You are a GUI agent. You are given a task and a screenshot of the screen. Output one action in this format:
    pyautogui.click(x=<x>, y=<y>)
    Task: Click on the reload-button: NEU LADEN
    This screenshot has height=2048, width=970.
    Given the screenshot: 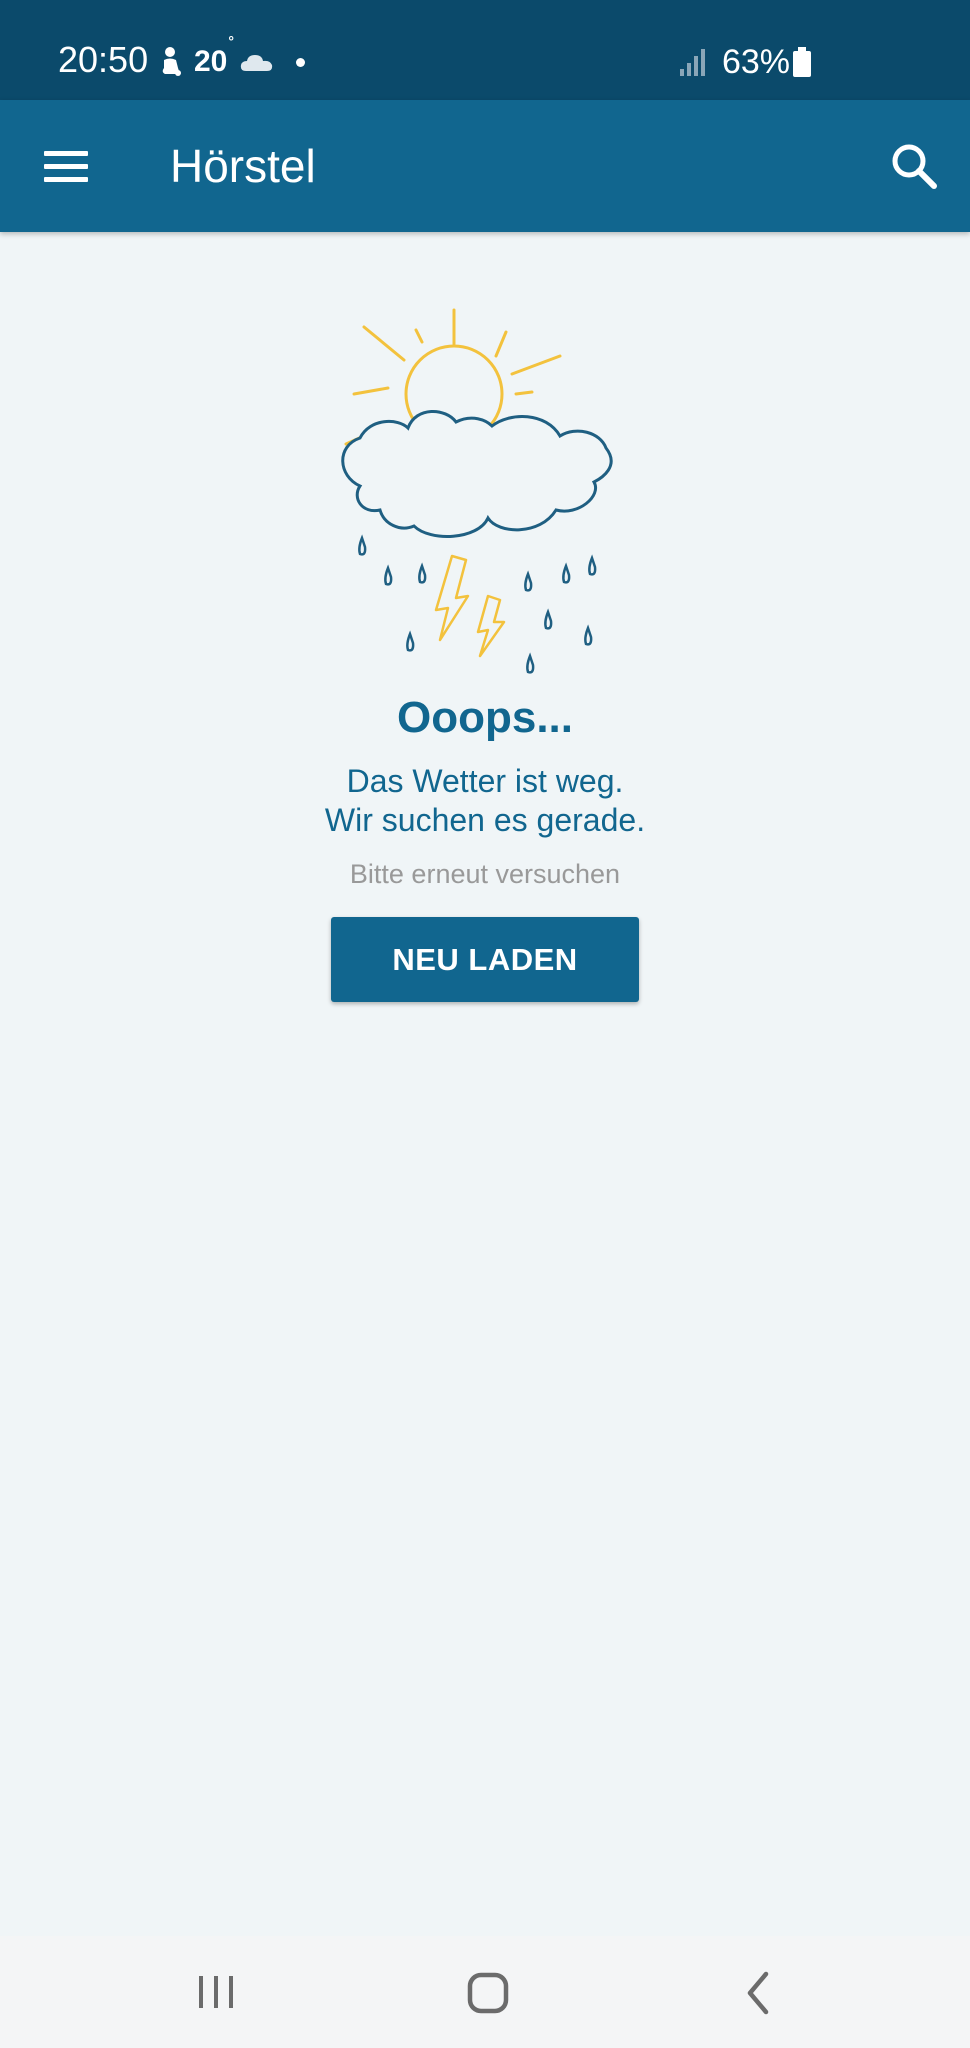 What is the action you would take?
    pyautogui.click(x=485, y=959)
    